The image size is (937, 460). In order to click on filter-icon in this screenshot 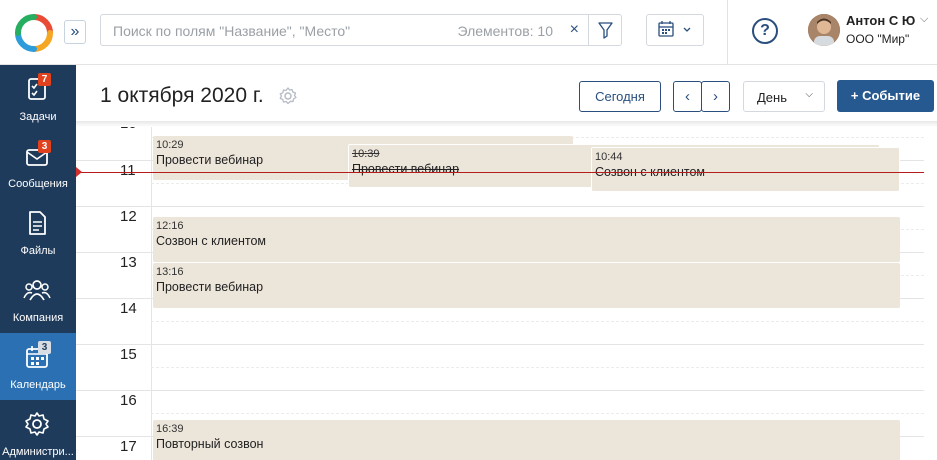, I will do `click(605, 30)`.